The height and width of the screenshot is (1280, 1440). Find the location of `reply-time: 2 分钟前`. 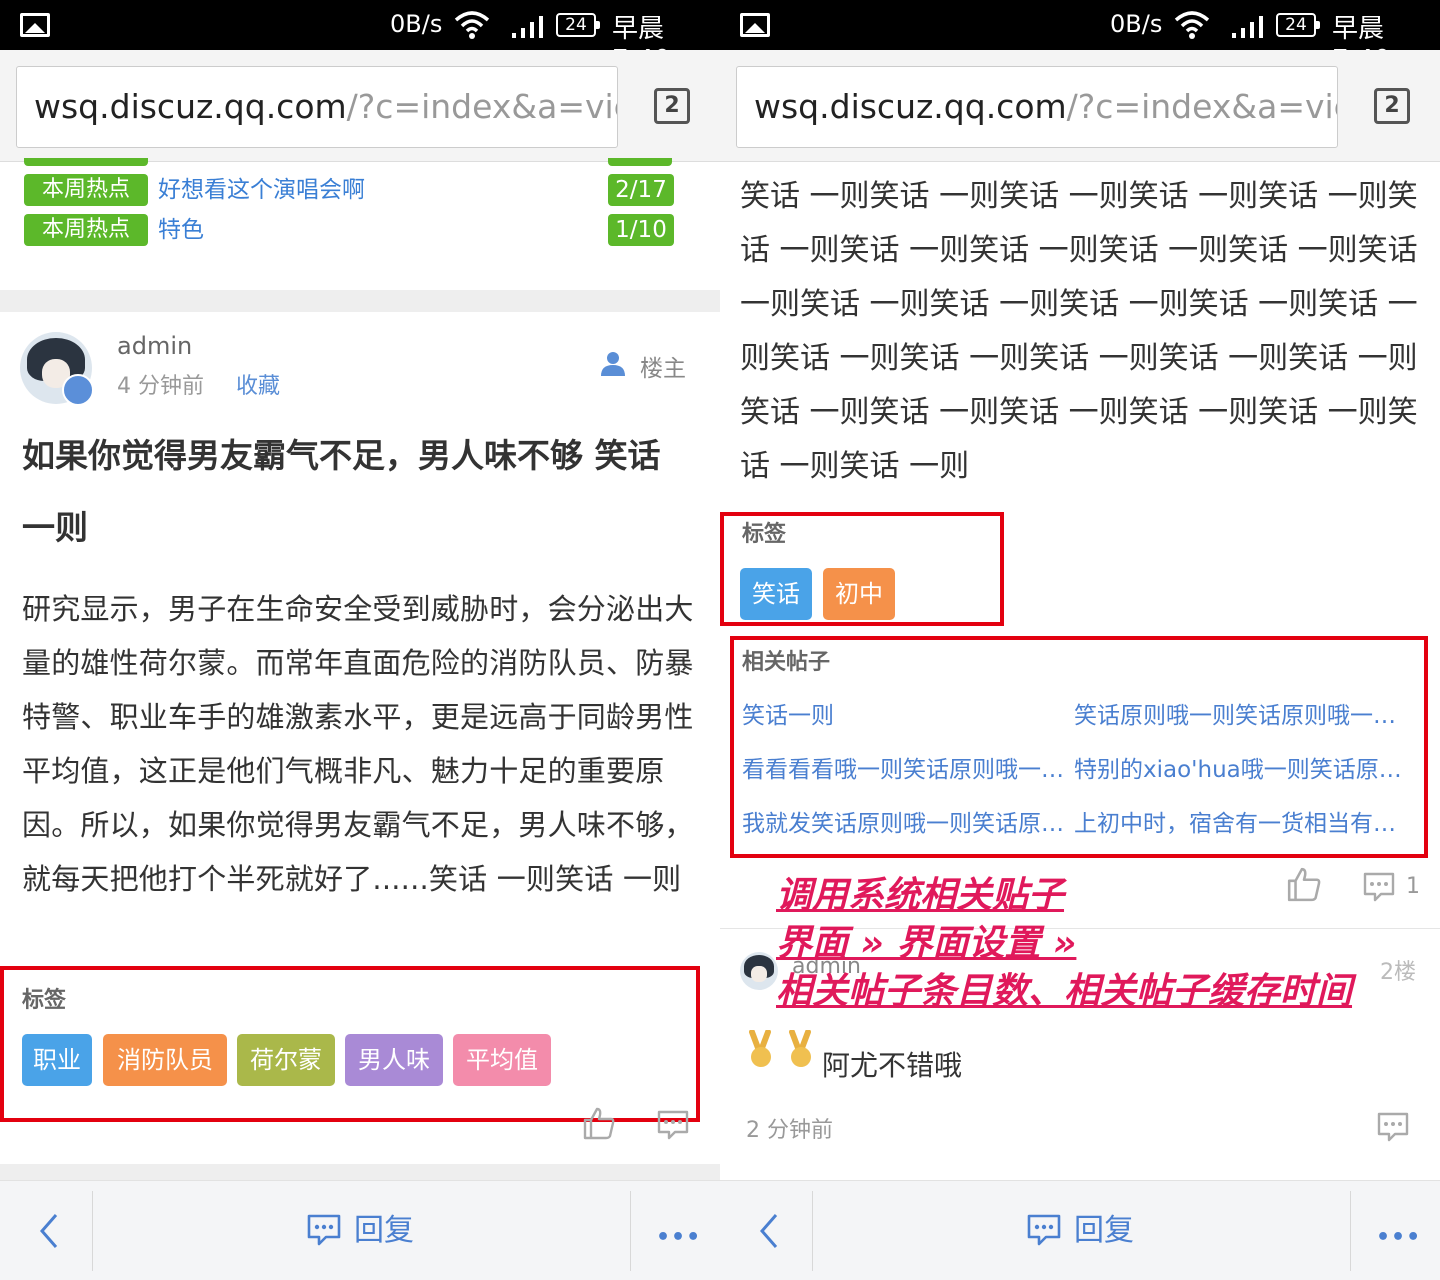

reply-time: 2 分钟前 is located at coordinates (789, 1130).